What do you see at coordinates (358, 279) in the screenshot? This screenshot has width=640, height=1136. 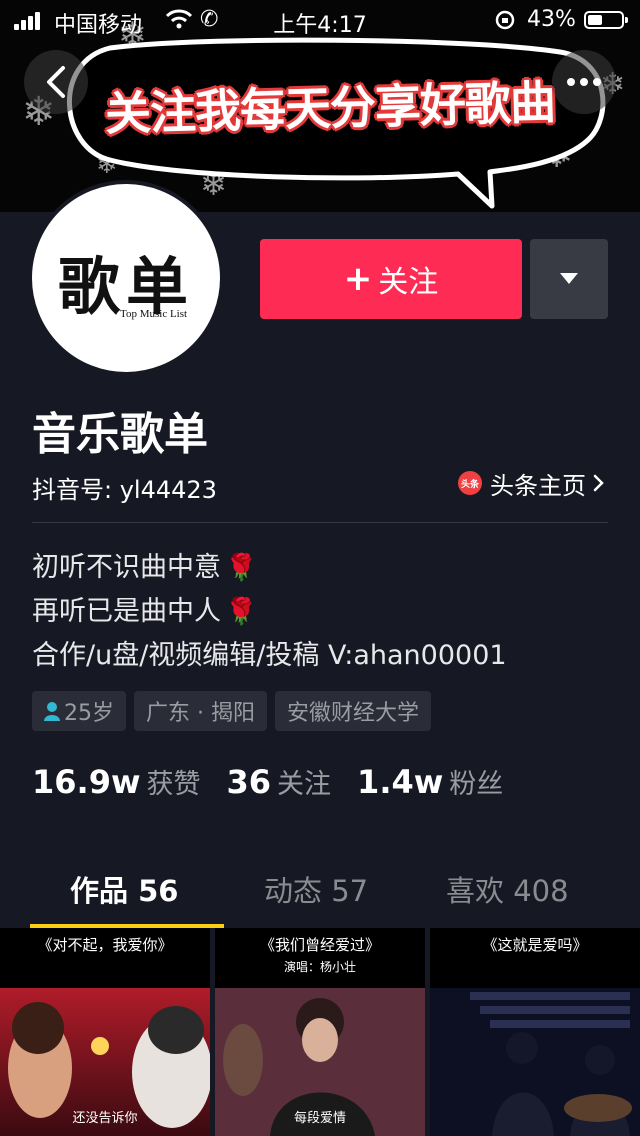 I see `plus-icon: +` at bounding box center [358, 279].